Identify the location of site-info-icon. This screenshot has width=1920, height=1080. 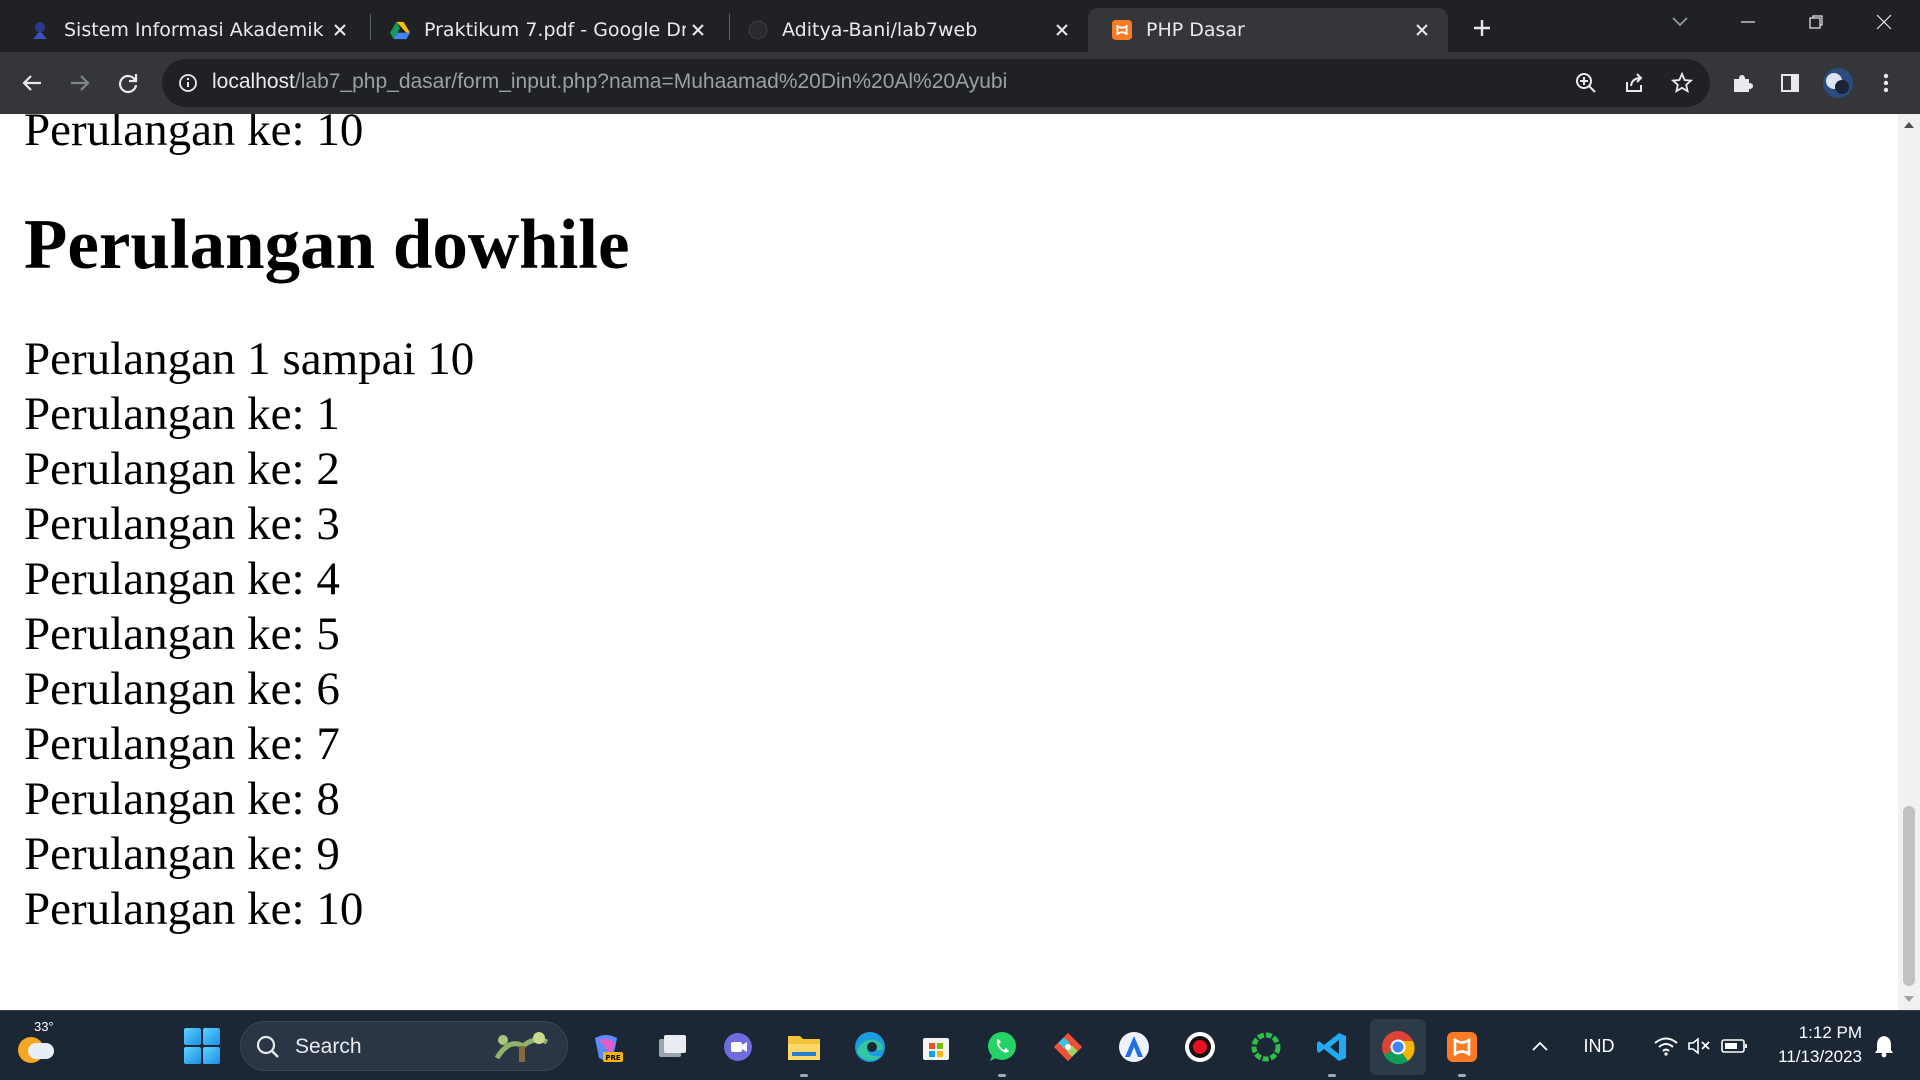
(188, 83).